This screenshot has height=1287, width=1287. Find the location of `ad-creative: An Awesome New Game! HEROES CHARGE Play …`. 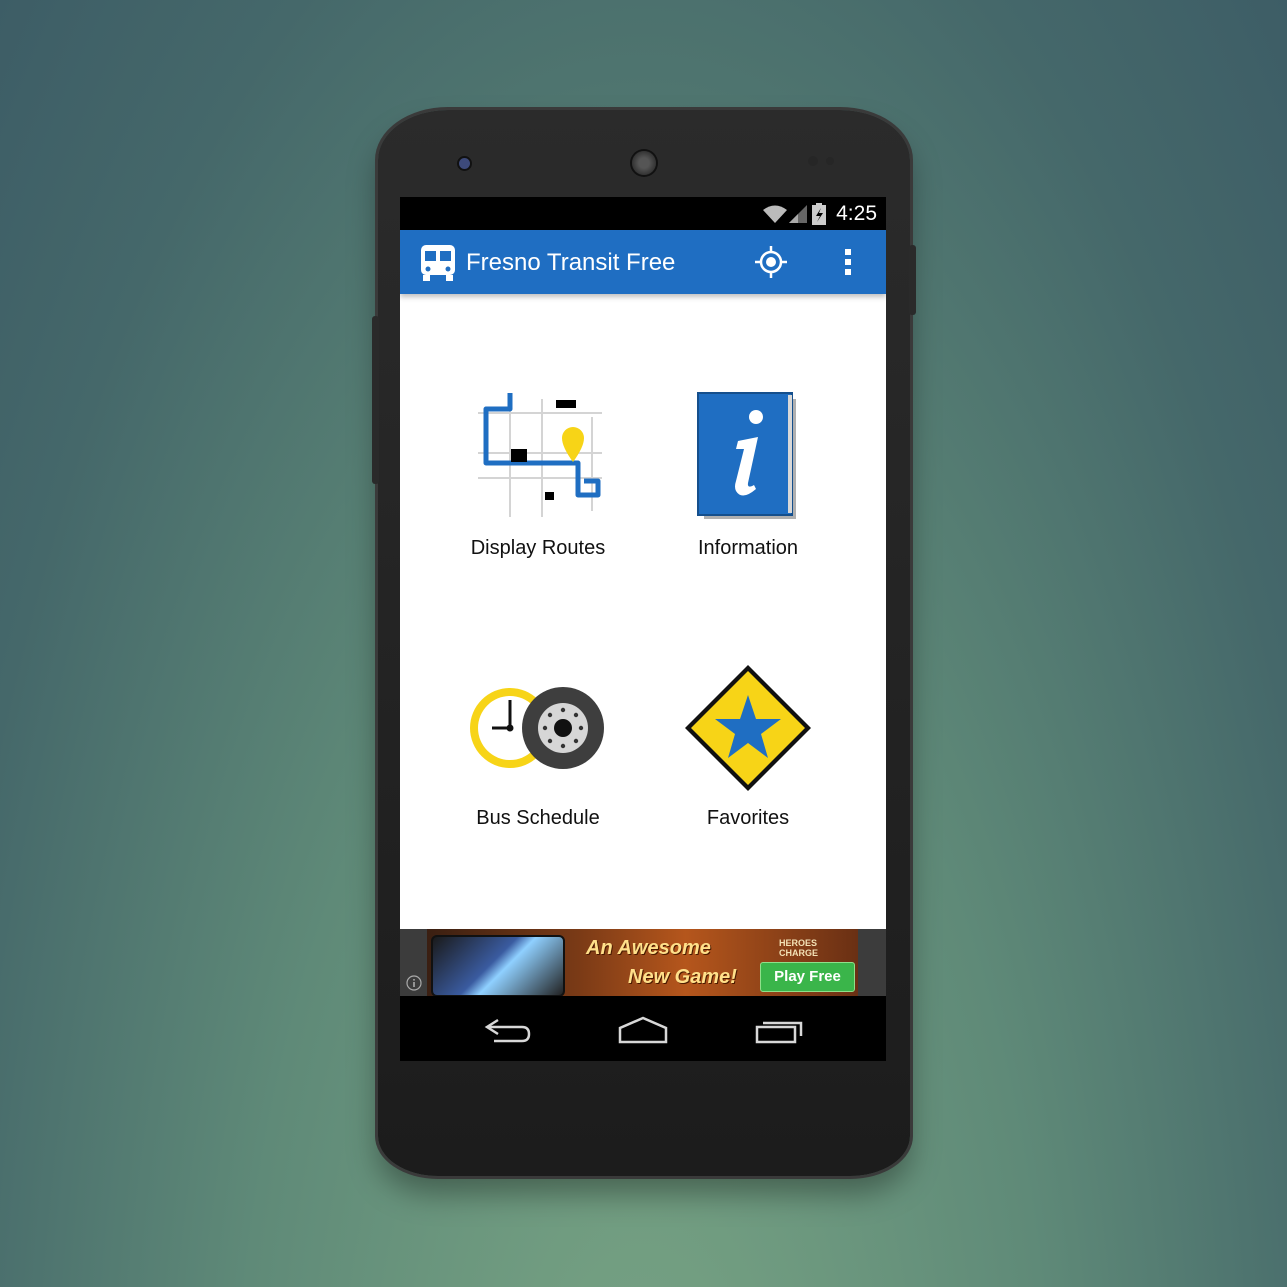

ad-creative: An Awesome New Game! HEROES CHARGE Play … is located at coordinates (642, 963).